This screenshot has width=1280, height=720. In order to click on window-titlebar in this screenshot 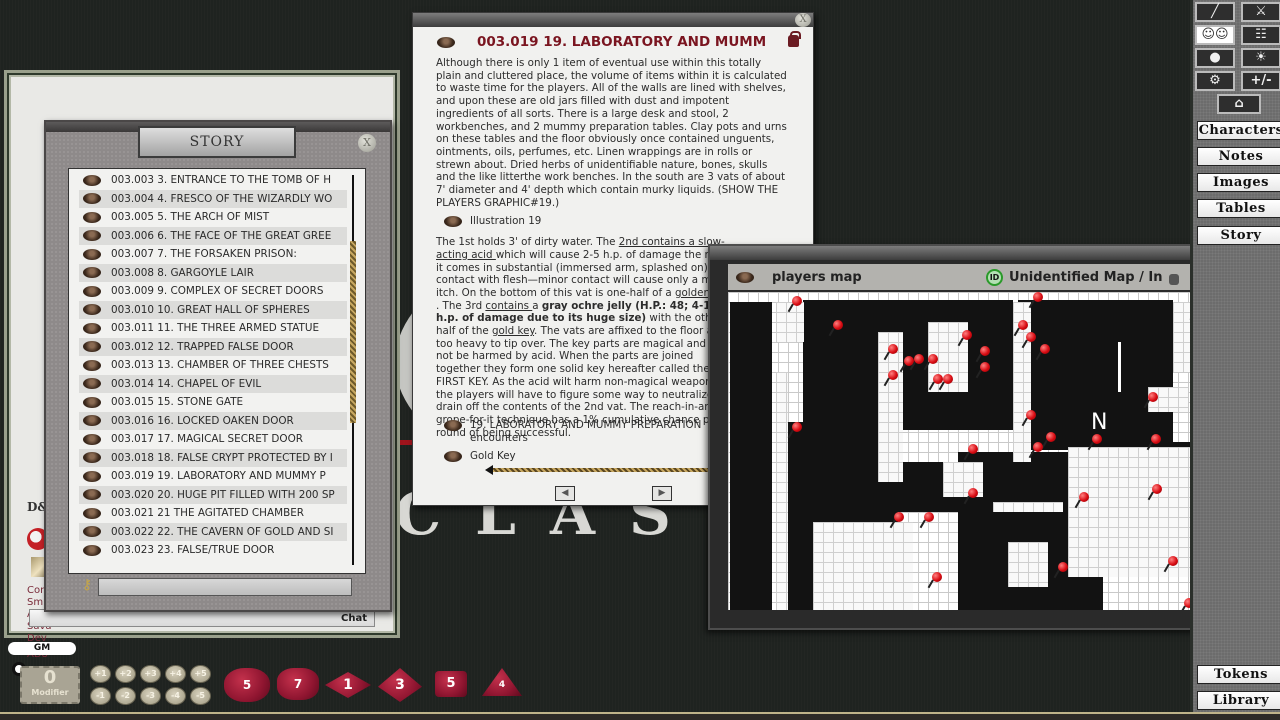, I will do `click(613, 20)`.